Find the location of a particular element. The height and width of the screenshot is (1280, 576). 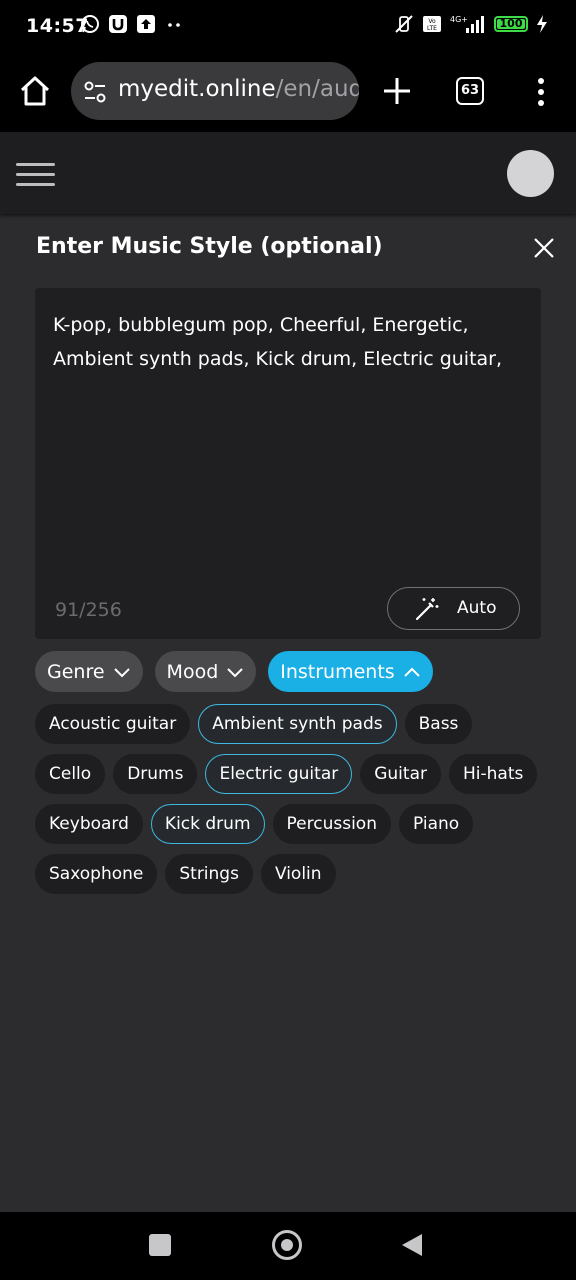

battery-indicator: 100 is located at coordinates (511, 24).